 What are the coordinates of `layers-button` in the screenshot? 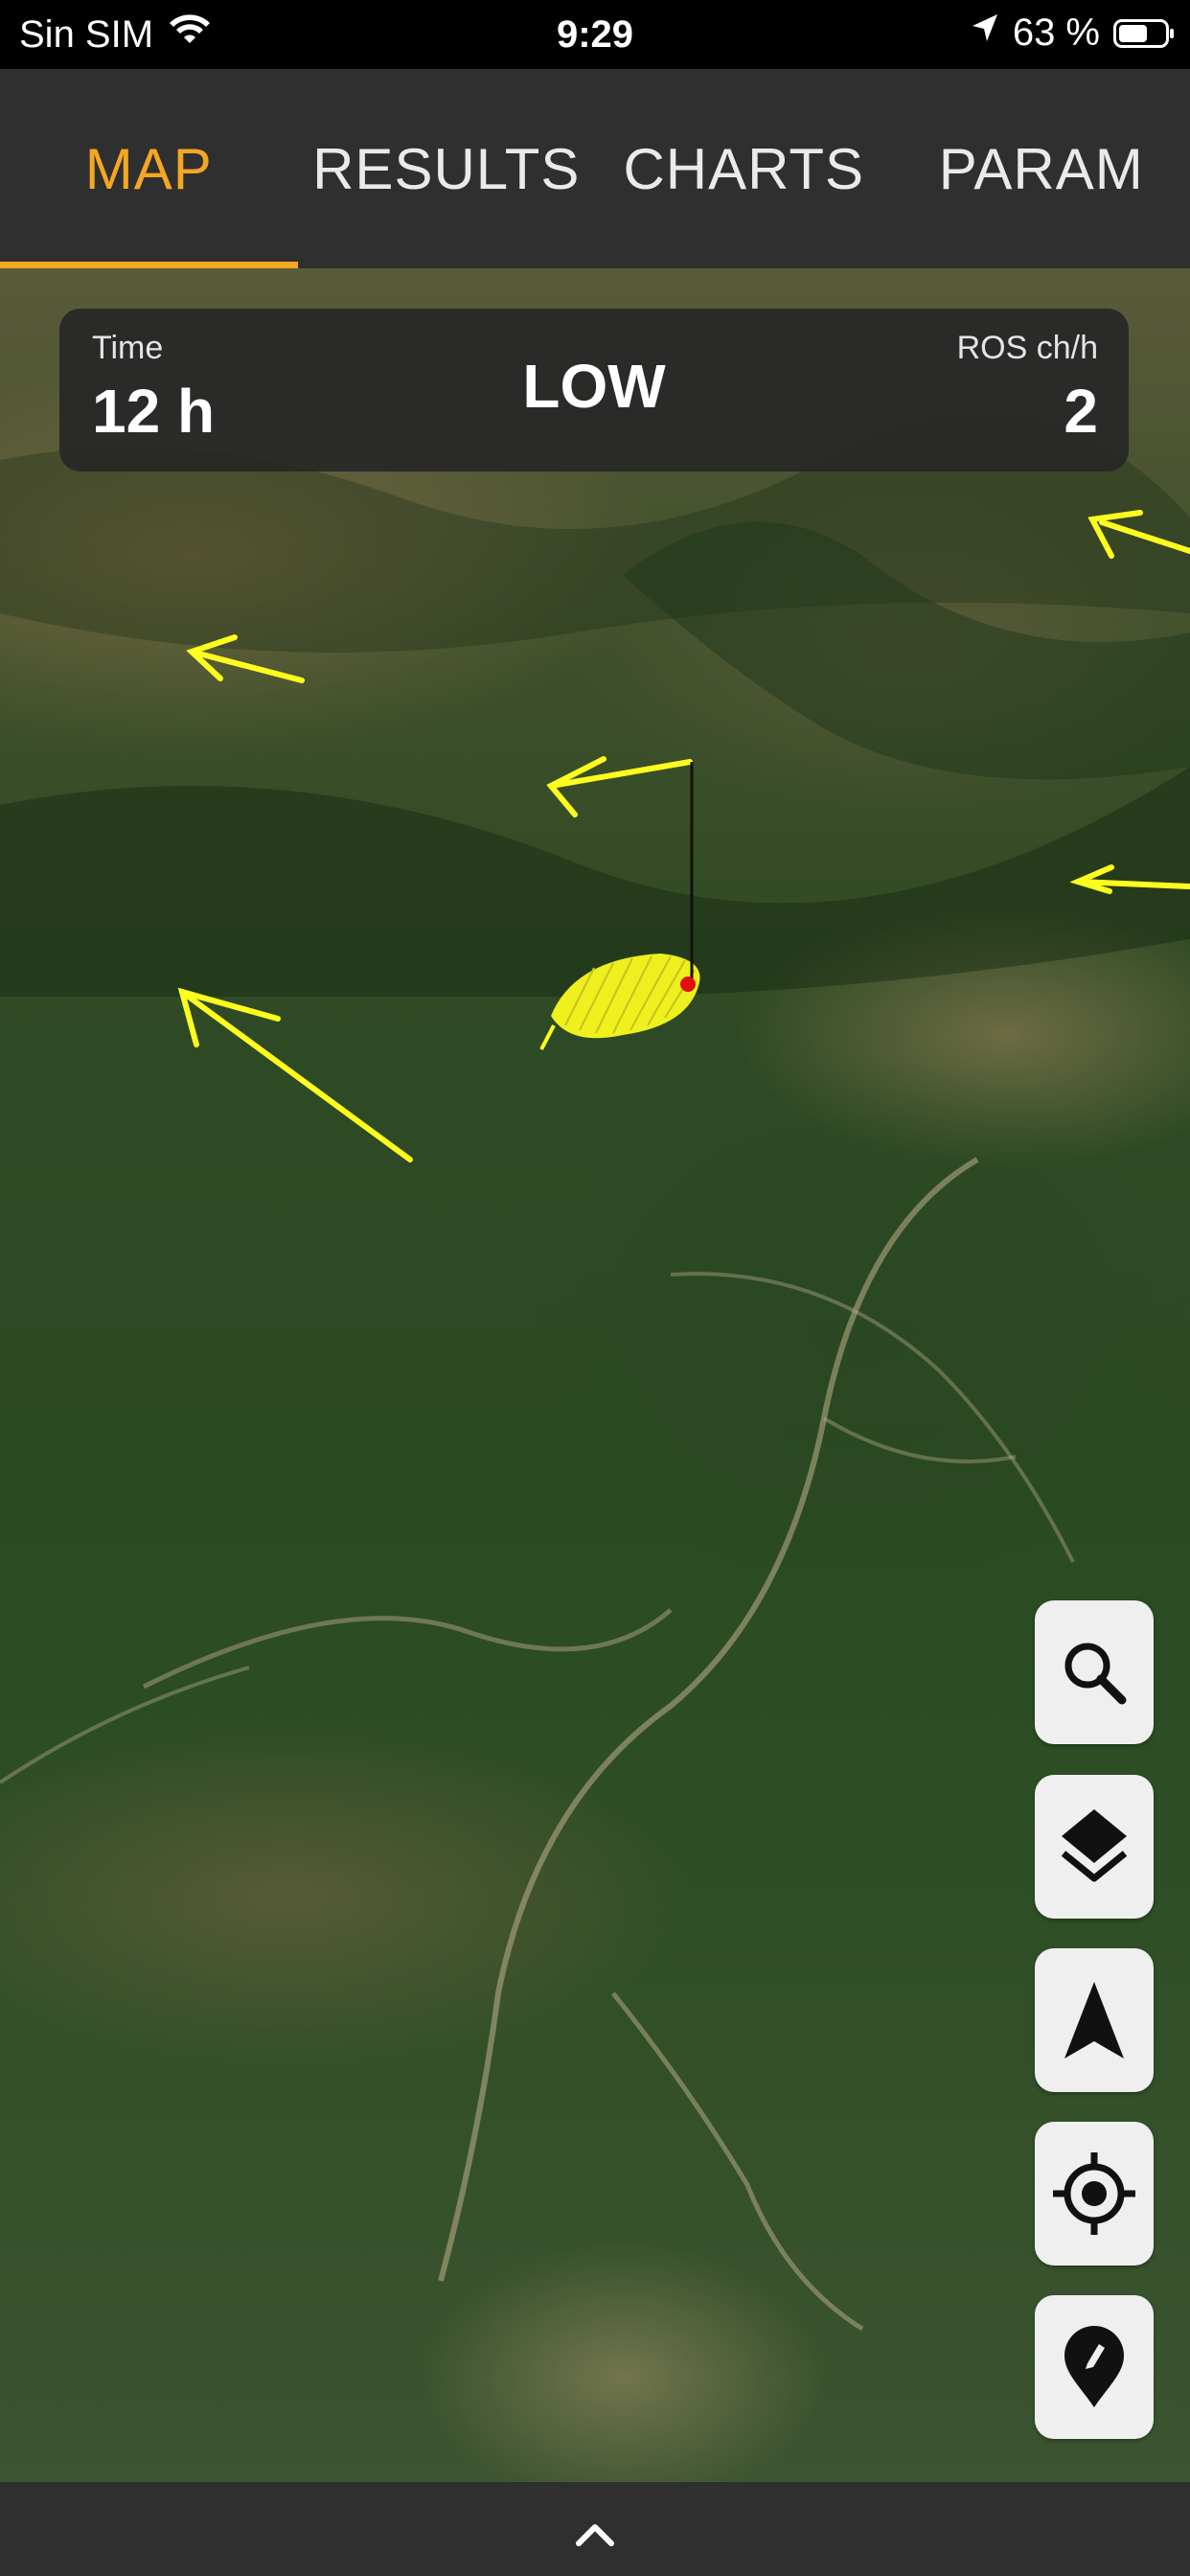 It's located at (1095, 1847).